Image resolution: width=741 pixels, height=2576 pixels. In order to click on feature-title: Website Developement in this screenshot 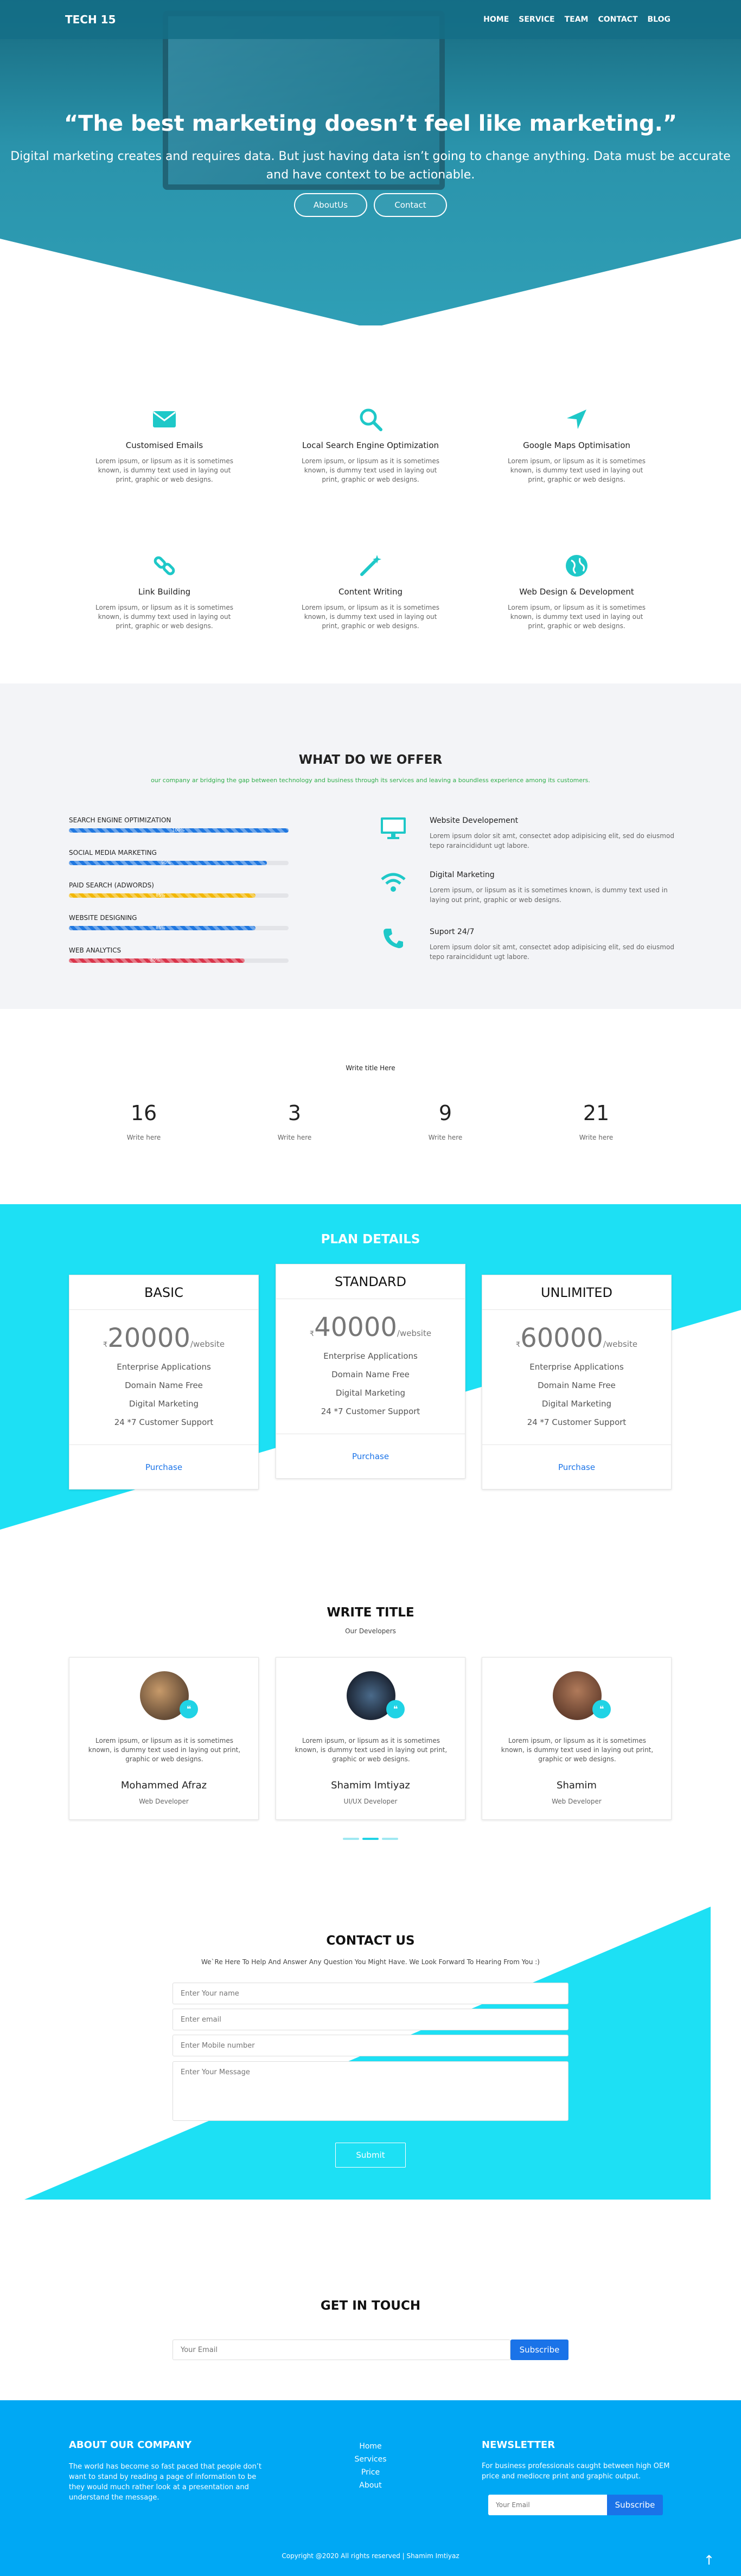, I will do `click(474, 820)`.